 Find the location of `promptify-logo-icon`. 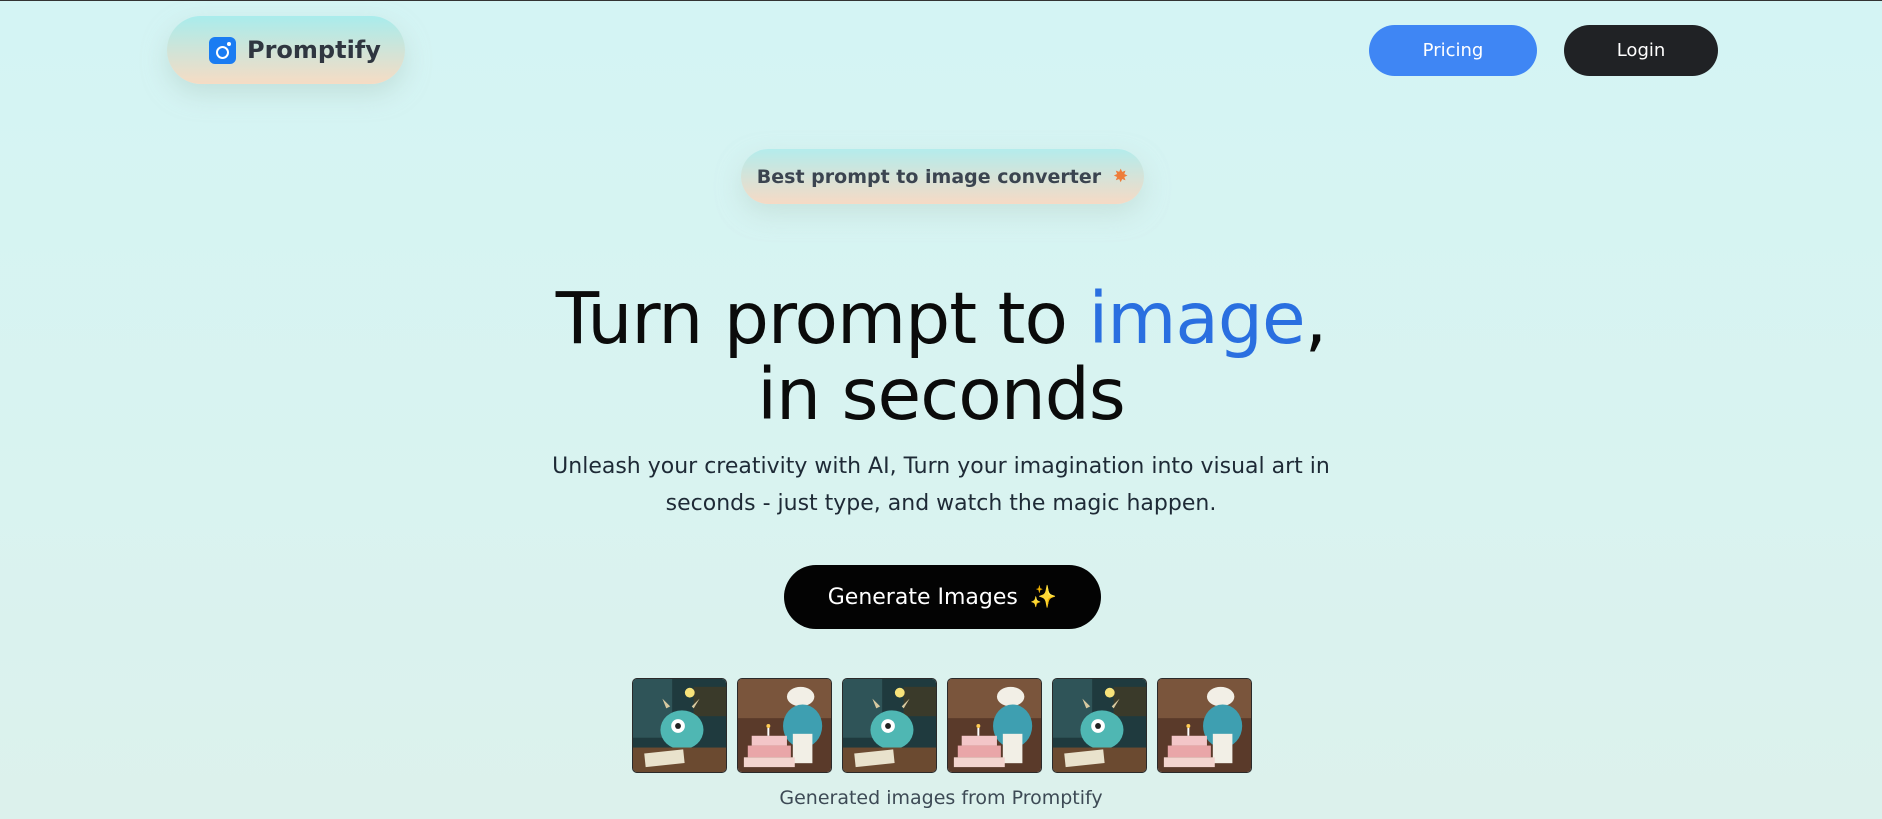

promptify-logo-icon is located at coordinates (222, 50).